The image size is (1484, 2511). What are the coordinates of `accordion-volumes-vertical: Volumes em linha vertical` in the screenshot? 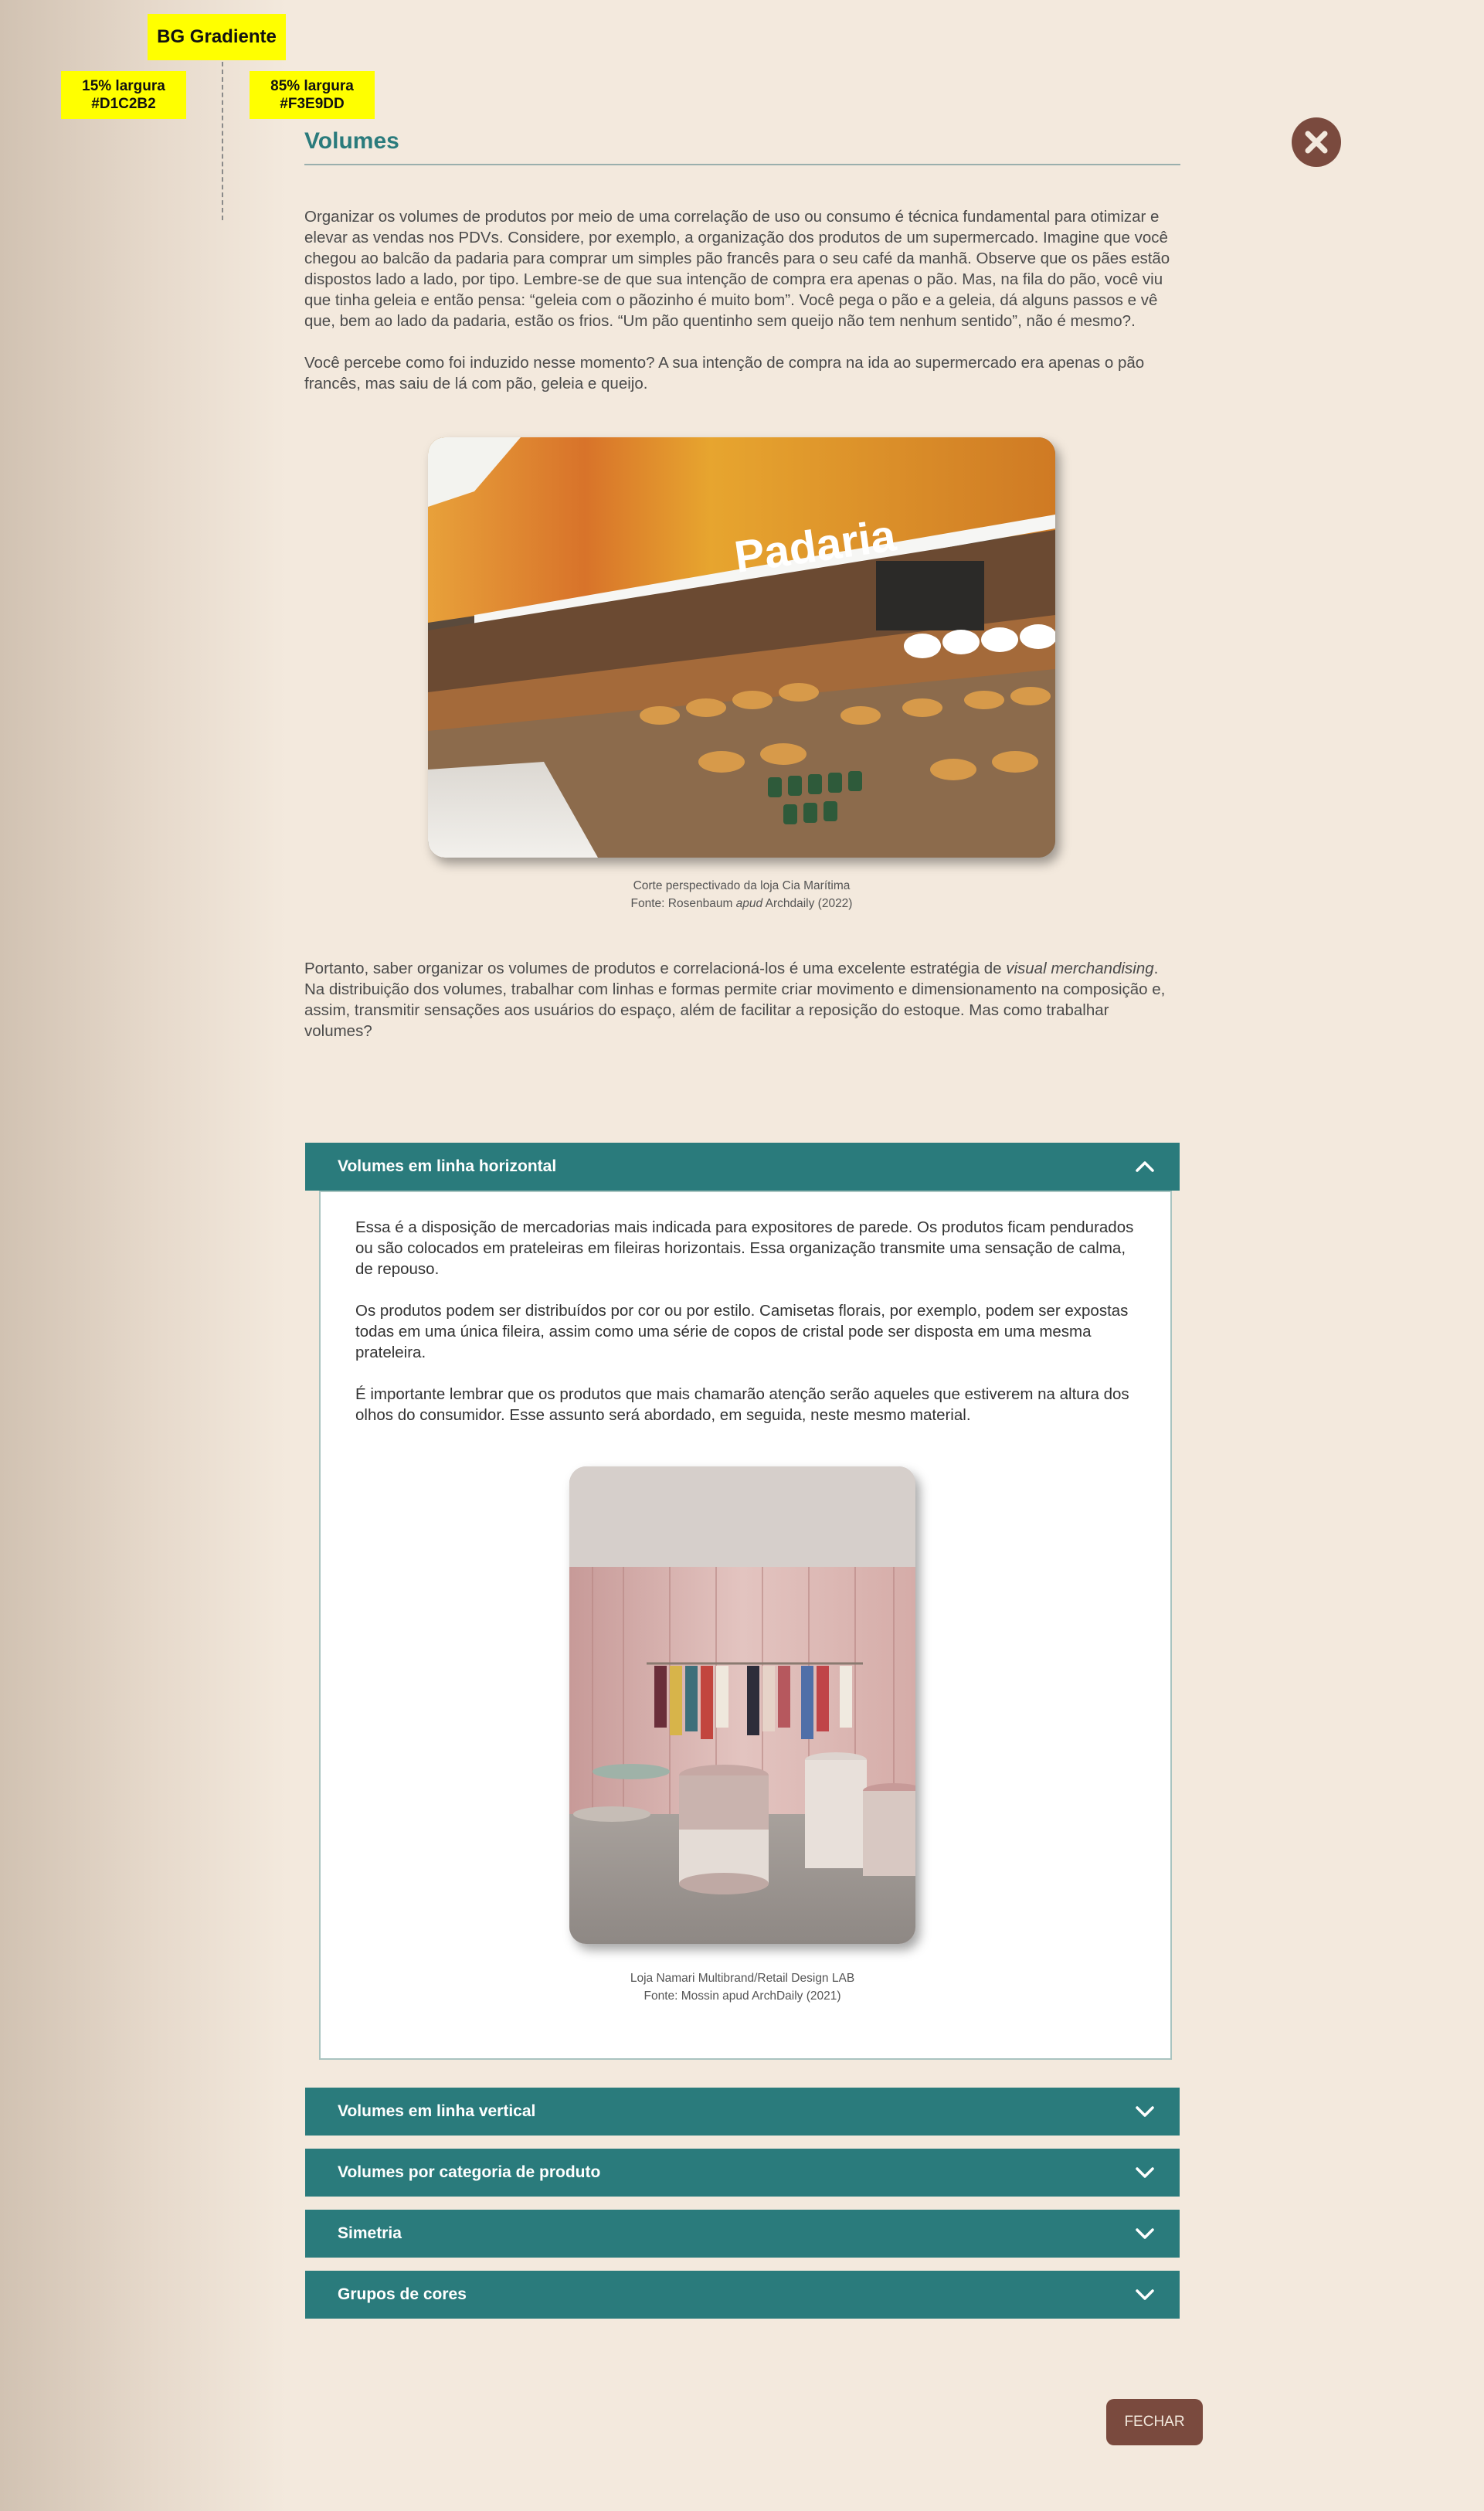 It's located at (742, 2112).